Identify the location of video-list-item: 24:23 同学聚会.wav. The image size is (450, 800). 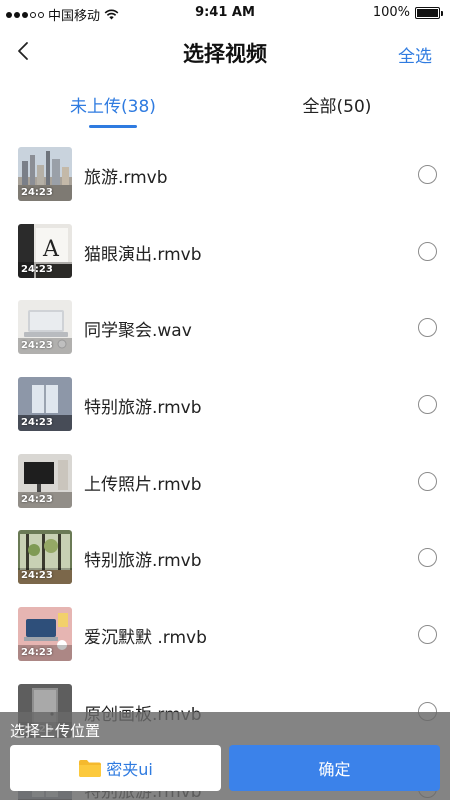
(225, 328).